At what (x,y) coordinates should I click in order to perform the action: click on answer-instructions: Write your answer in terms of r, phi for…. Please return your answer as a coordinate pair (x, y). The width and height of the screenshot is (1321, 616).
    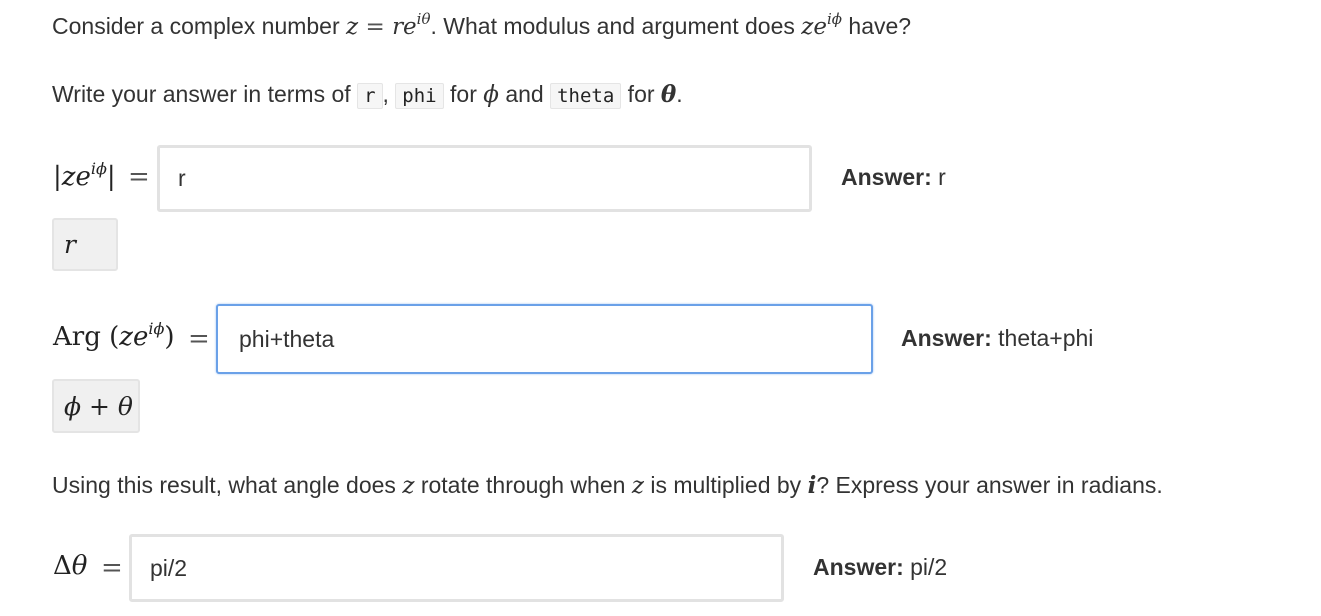
    Looking at the image, I should click on (367, 95).